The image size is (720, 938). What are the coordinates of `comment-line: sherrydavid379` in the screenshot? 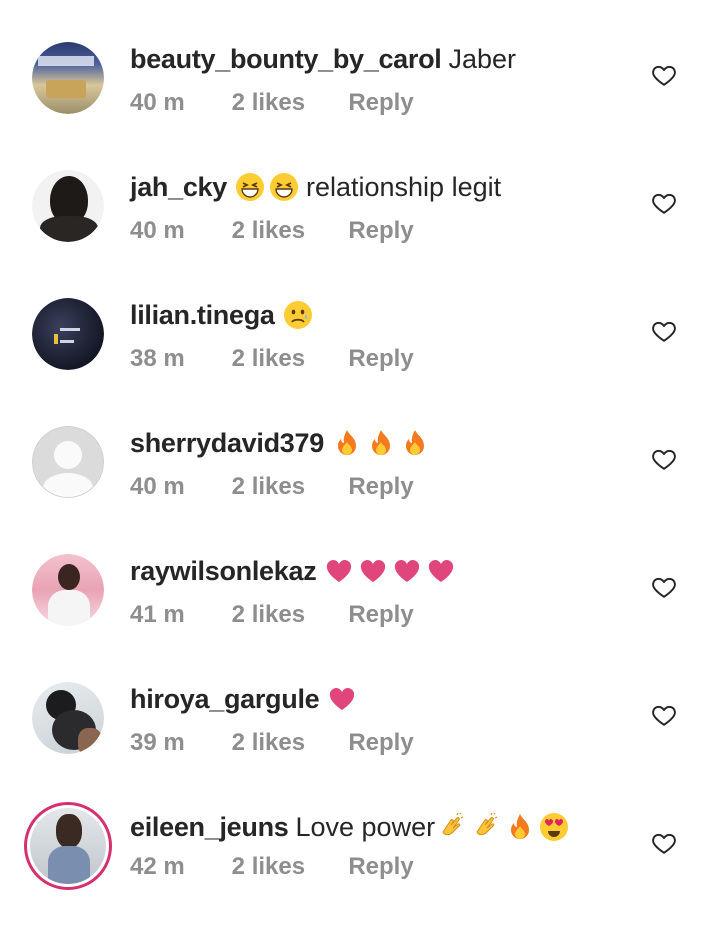 It's located at (280, 443).